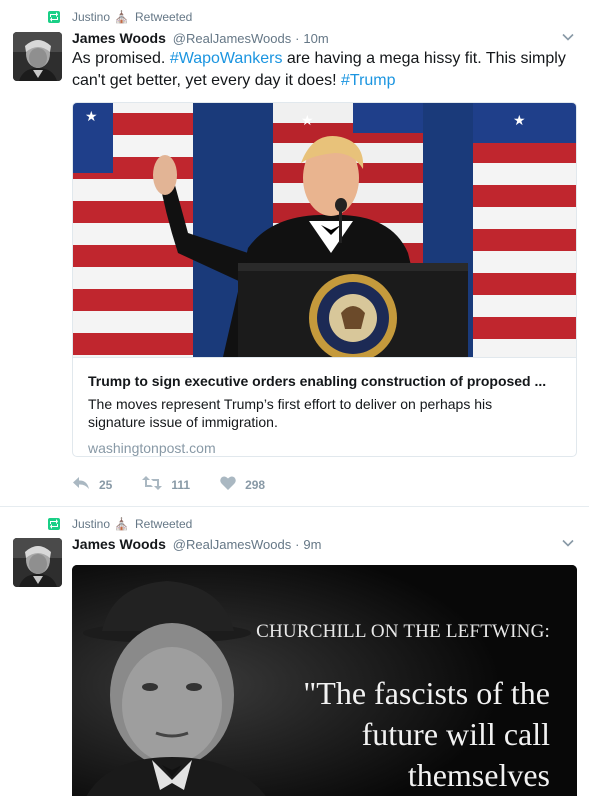 The height and width of the screenshot is (796, 589). Describe the element at coordinates (312, 544) in the screenshot. I see `timestamp: 9m` at that location.